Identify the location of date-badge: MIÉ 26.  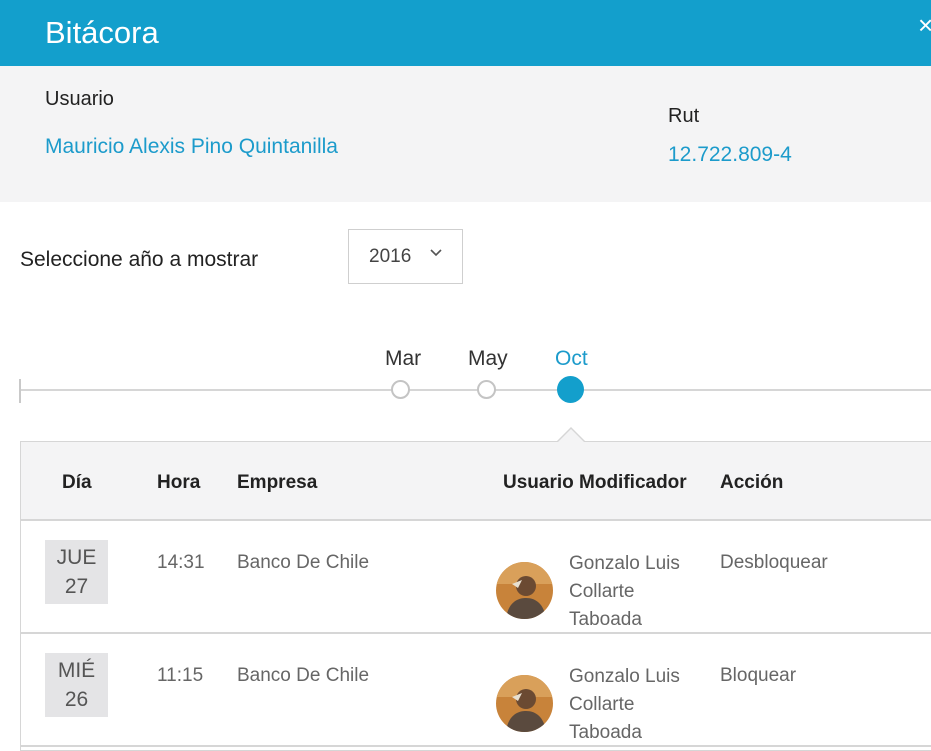
(76, 685).